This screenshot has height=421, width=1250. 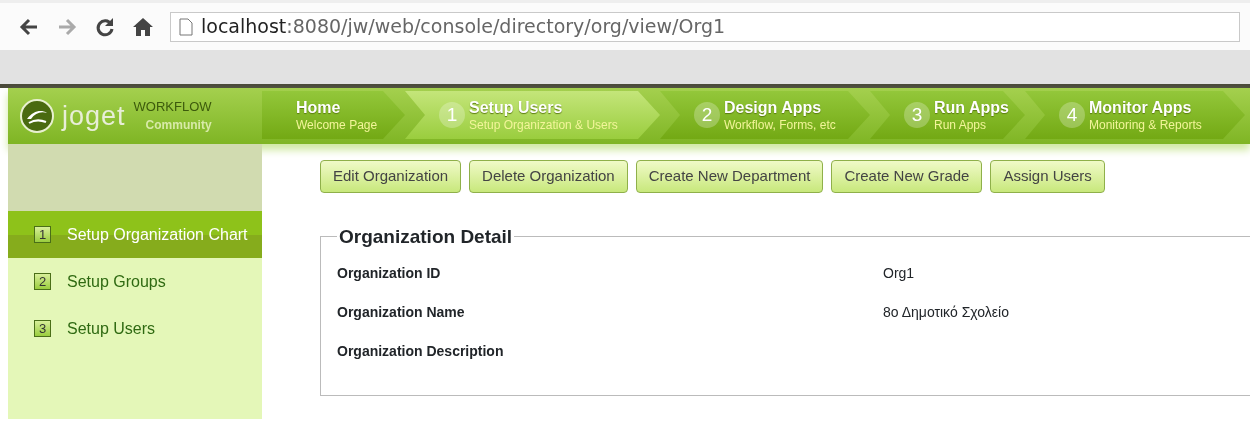 What do you see at coordinates (111, 328) in the screenshot?
I see `item-label: Setup Users` at bounding box center [111, 328].